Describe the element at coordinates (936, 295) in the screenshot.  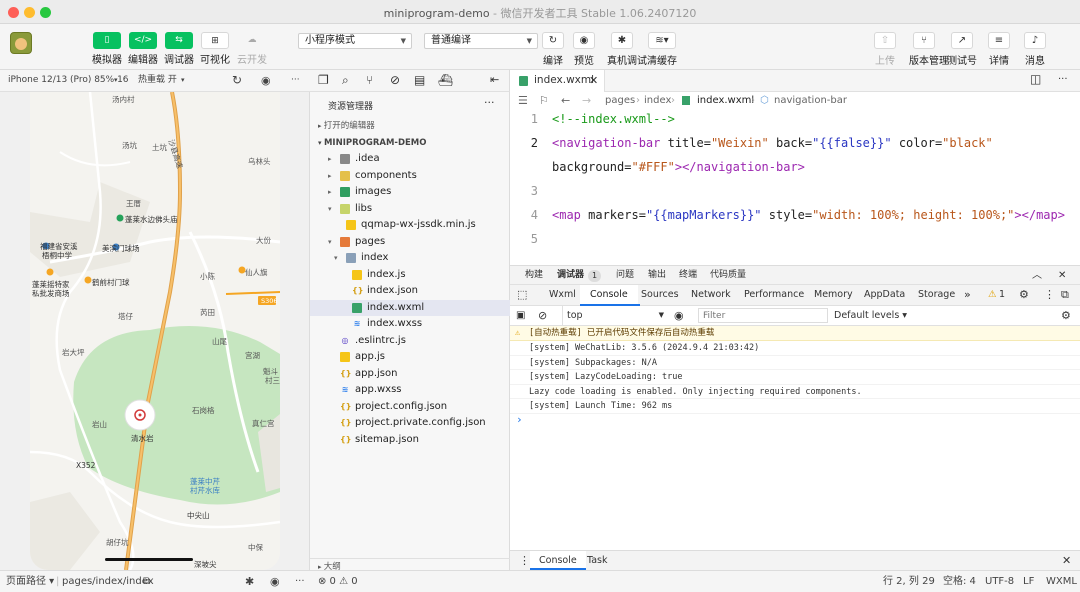
I see `panel-storage: Storage` at that location.